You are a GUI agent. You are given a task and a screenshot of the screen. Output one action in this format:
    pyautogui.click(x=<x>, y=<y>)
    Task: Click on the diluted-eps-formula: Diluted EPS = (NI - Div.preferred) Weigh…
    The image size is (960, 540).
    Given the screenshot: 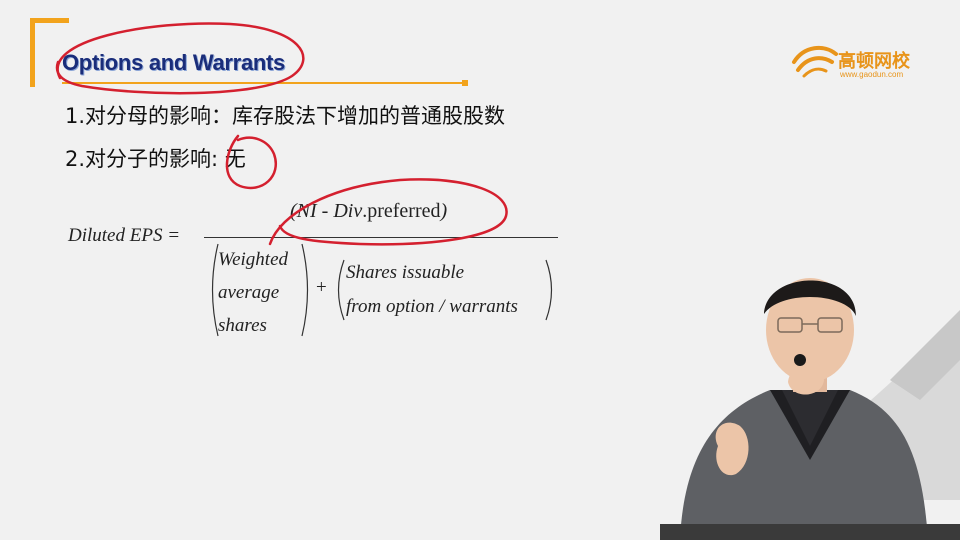 What is the action you would take?
    pyautogui.click(x=318, y=270)
    